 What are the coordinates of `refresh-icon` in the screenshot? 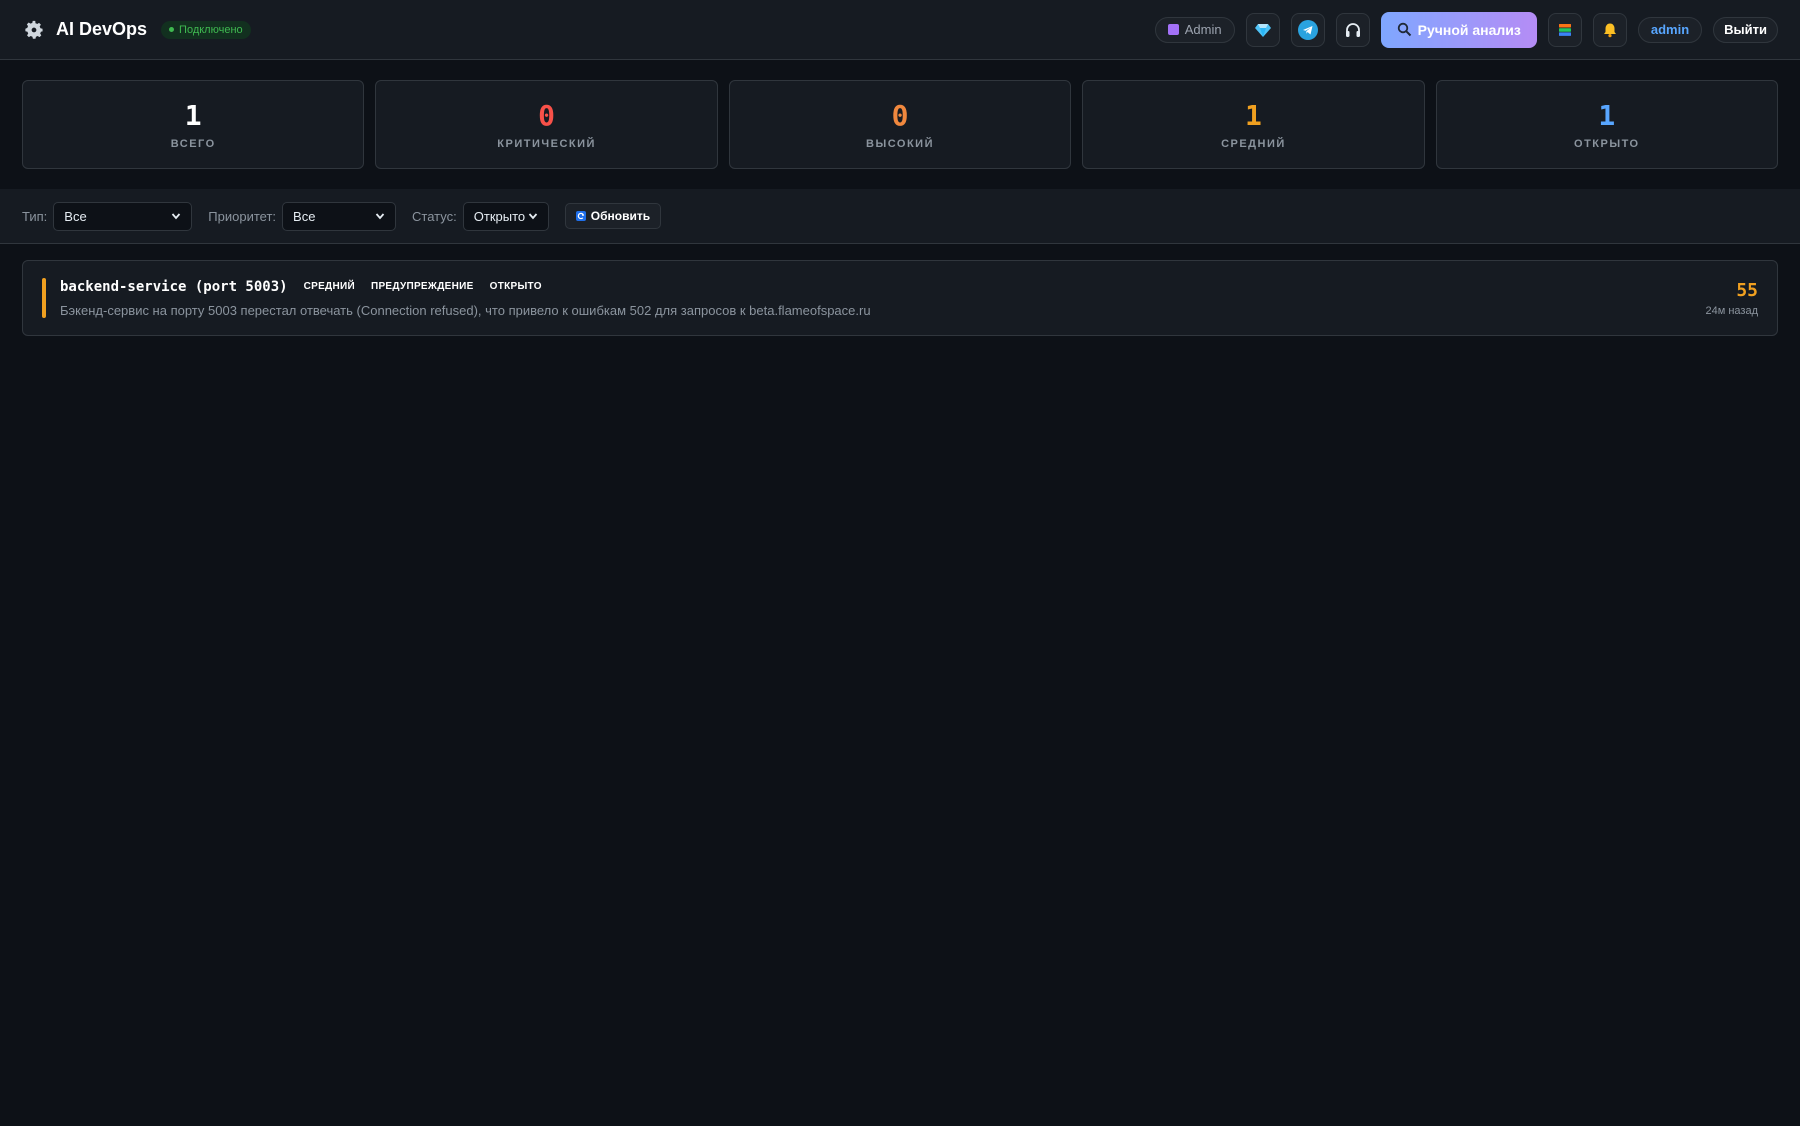 It's located at (580, 216).